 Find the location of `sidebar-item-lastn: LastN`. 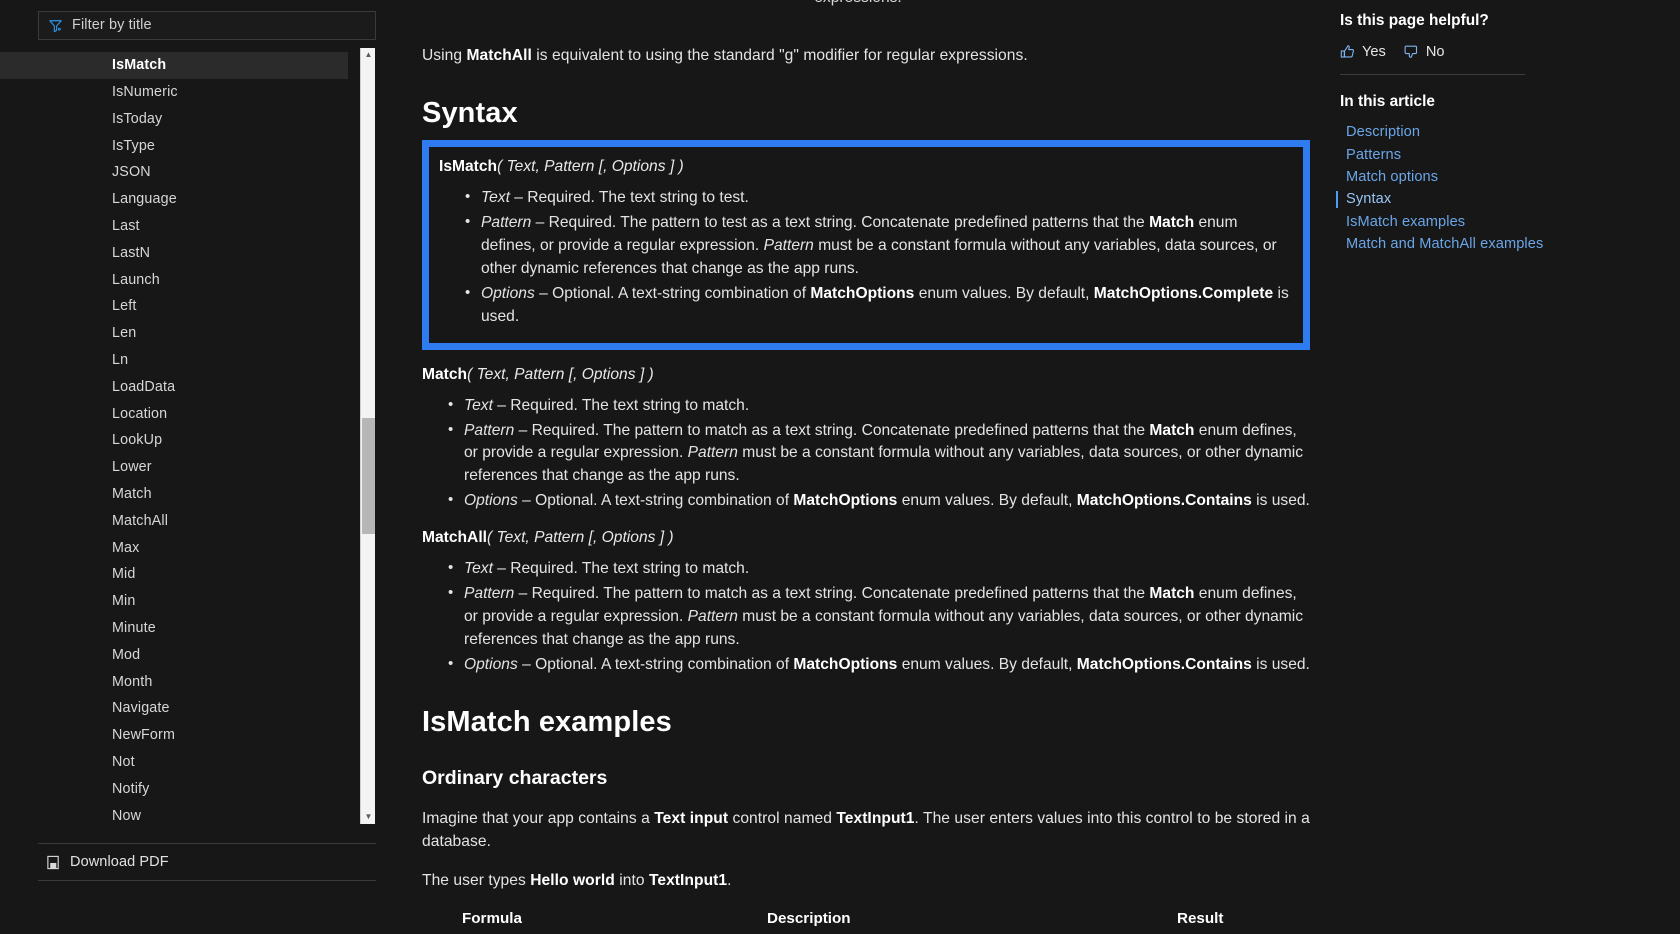

sidebar-item-lastn: LastN is located at coordinates (190, 252).